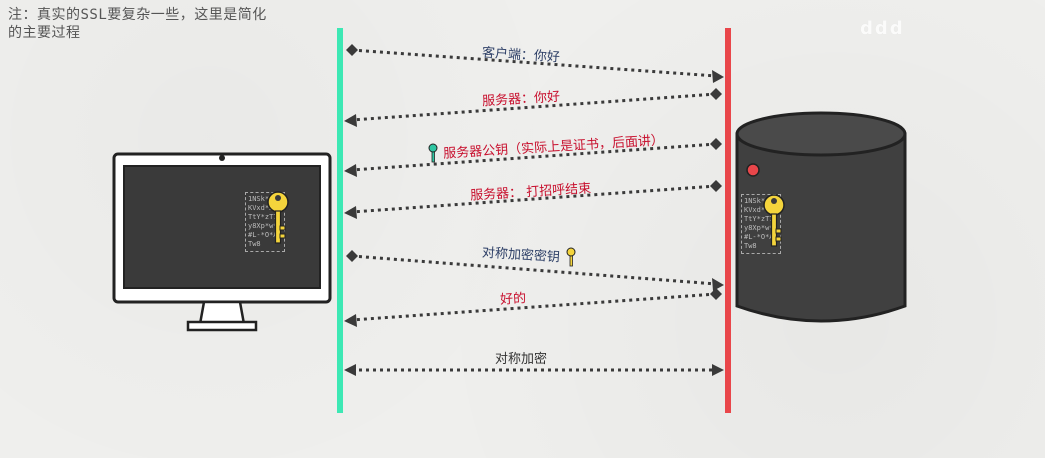  Describe the element at coordinates (521, 359) in the screenshot. I see `message-label: 对称加密` at that location.